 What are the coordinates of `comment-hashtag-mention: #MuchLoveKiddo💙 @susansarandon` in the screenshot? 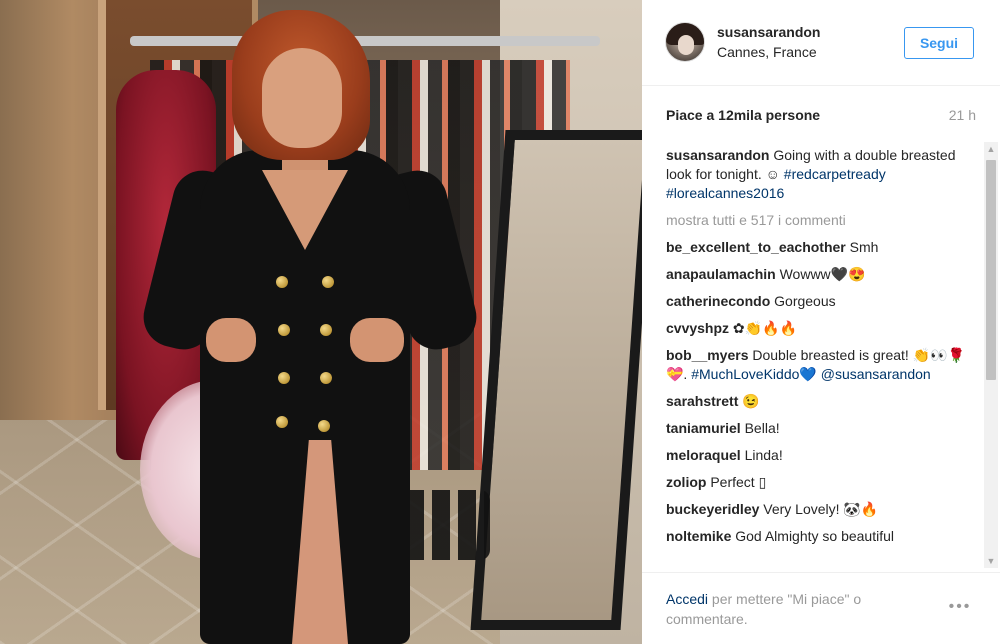 It's located at (810, 374).